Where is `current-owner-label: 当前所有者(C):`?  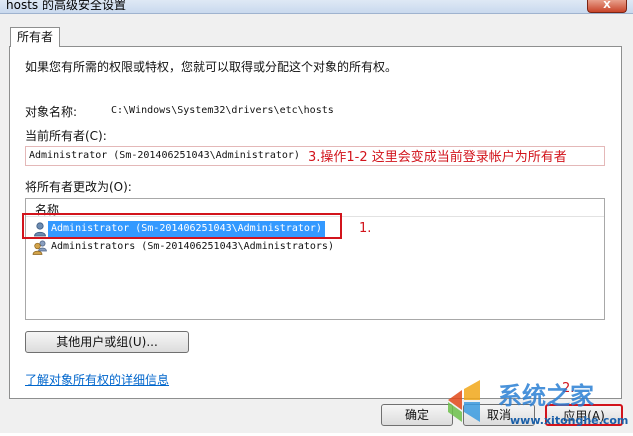
current-owner-label: 当前所有者(C): is located at coordinates (66, 136).